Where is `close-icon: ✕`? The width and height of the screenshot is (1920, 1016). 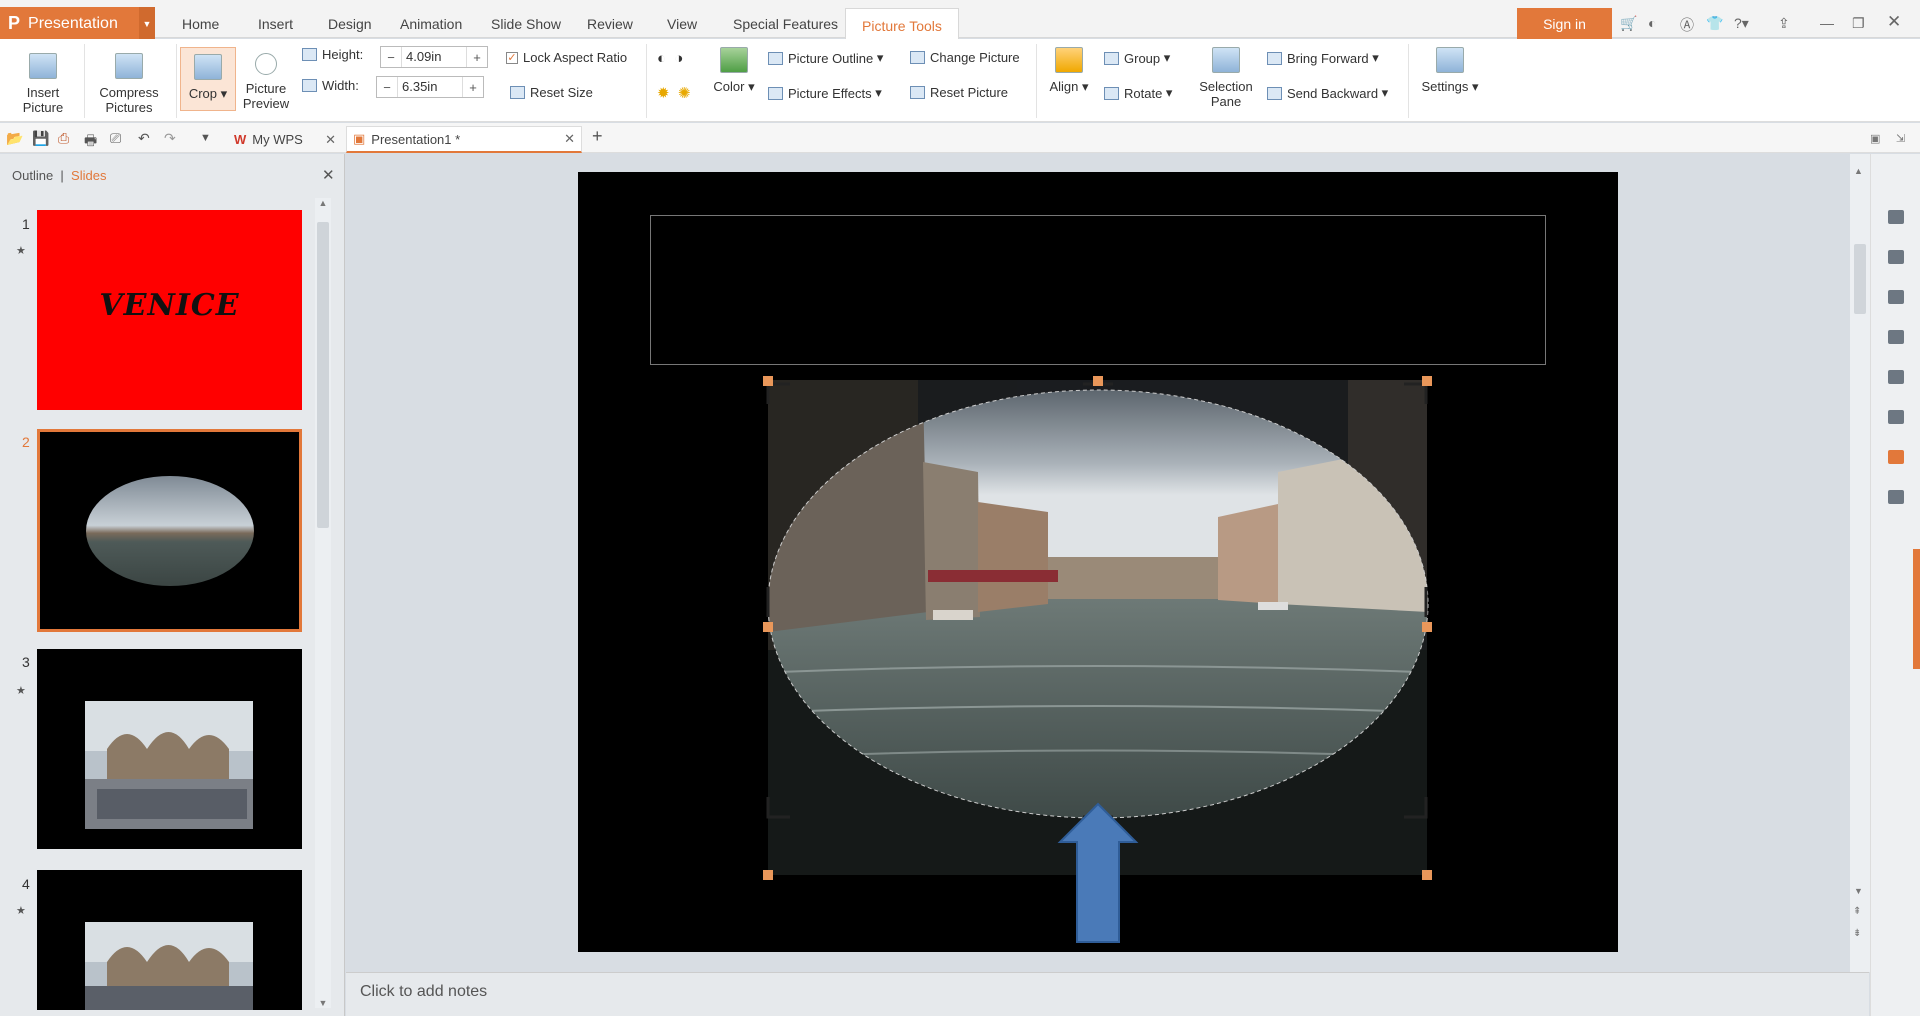 close-icon: ✕ is located at coordinates (1894, 22).